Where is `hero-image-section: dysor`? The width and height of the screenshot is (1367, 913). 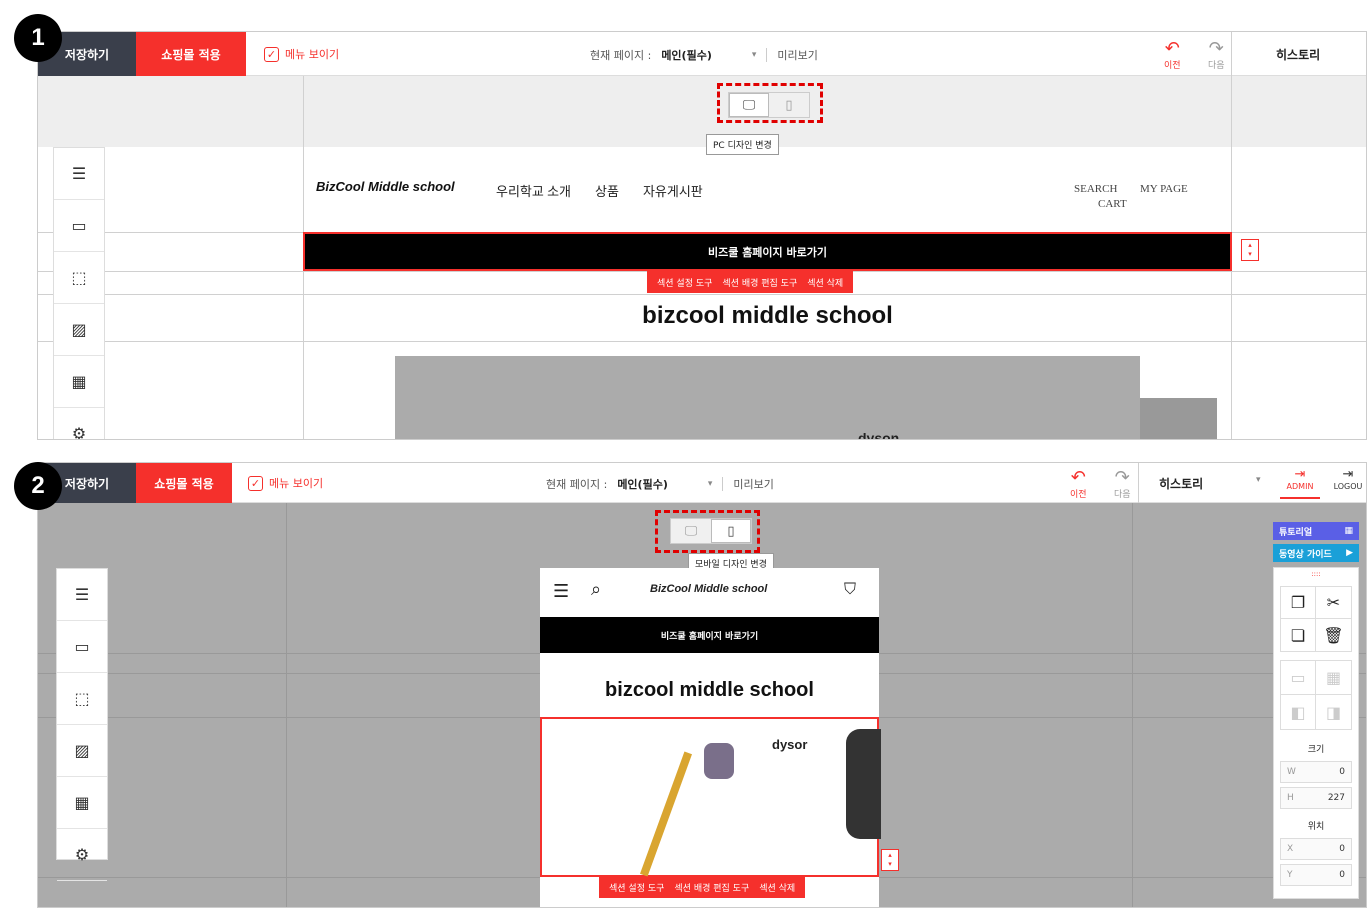 hero-image-section: dysor is located at coordinates (710, 797).